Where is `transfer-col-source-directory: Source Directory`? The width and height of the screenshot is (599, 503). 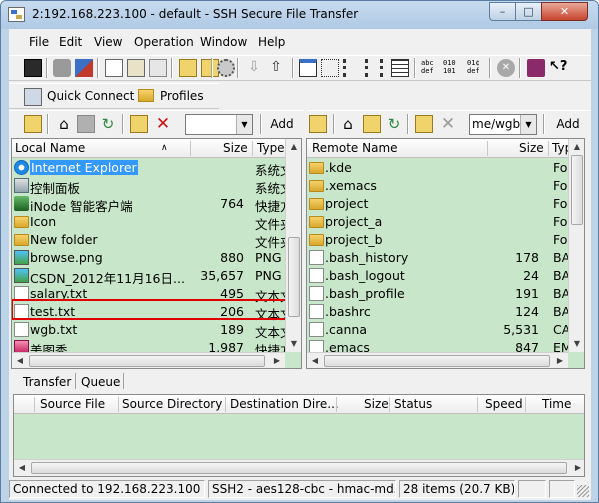
transfer-col-source-directory: Source Directory is located at coordinates (172, 404).